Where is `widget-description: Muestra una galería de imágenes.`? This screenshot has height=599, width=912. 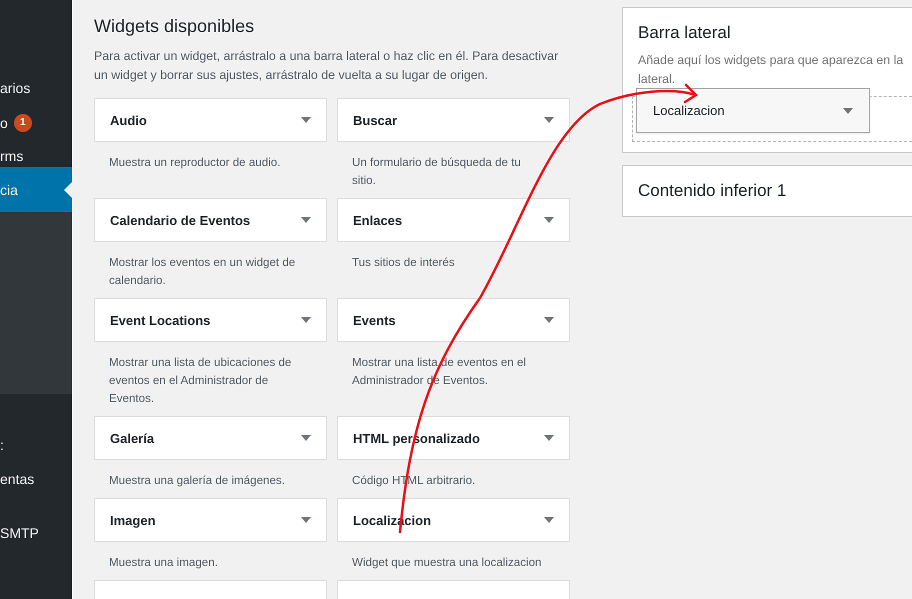 widget-description: Muestra una galería de imágenes. is located at coordinates (197, 481).